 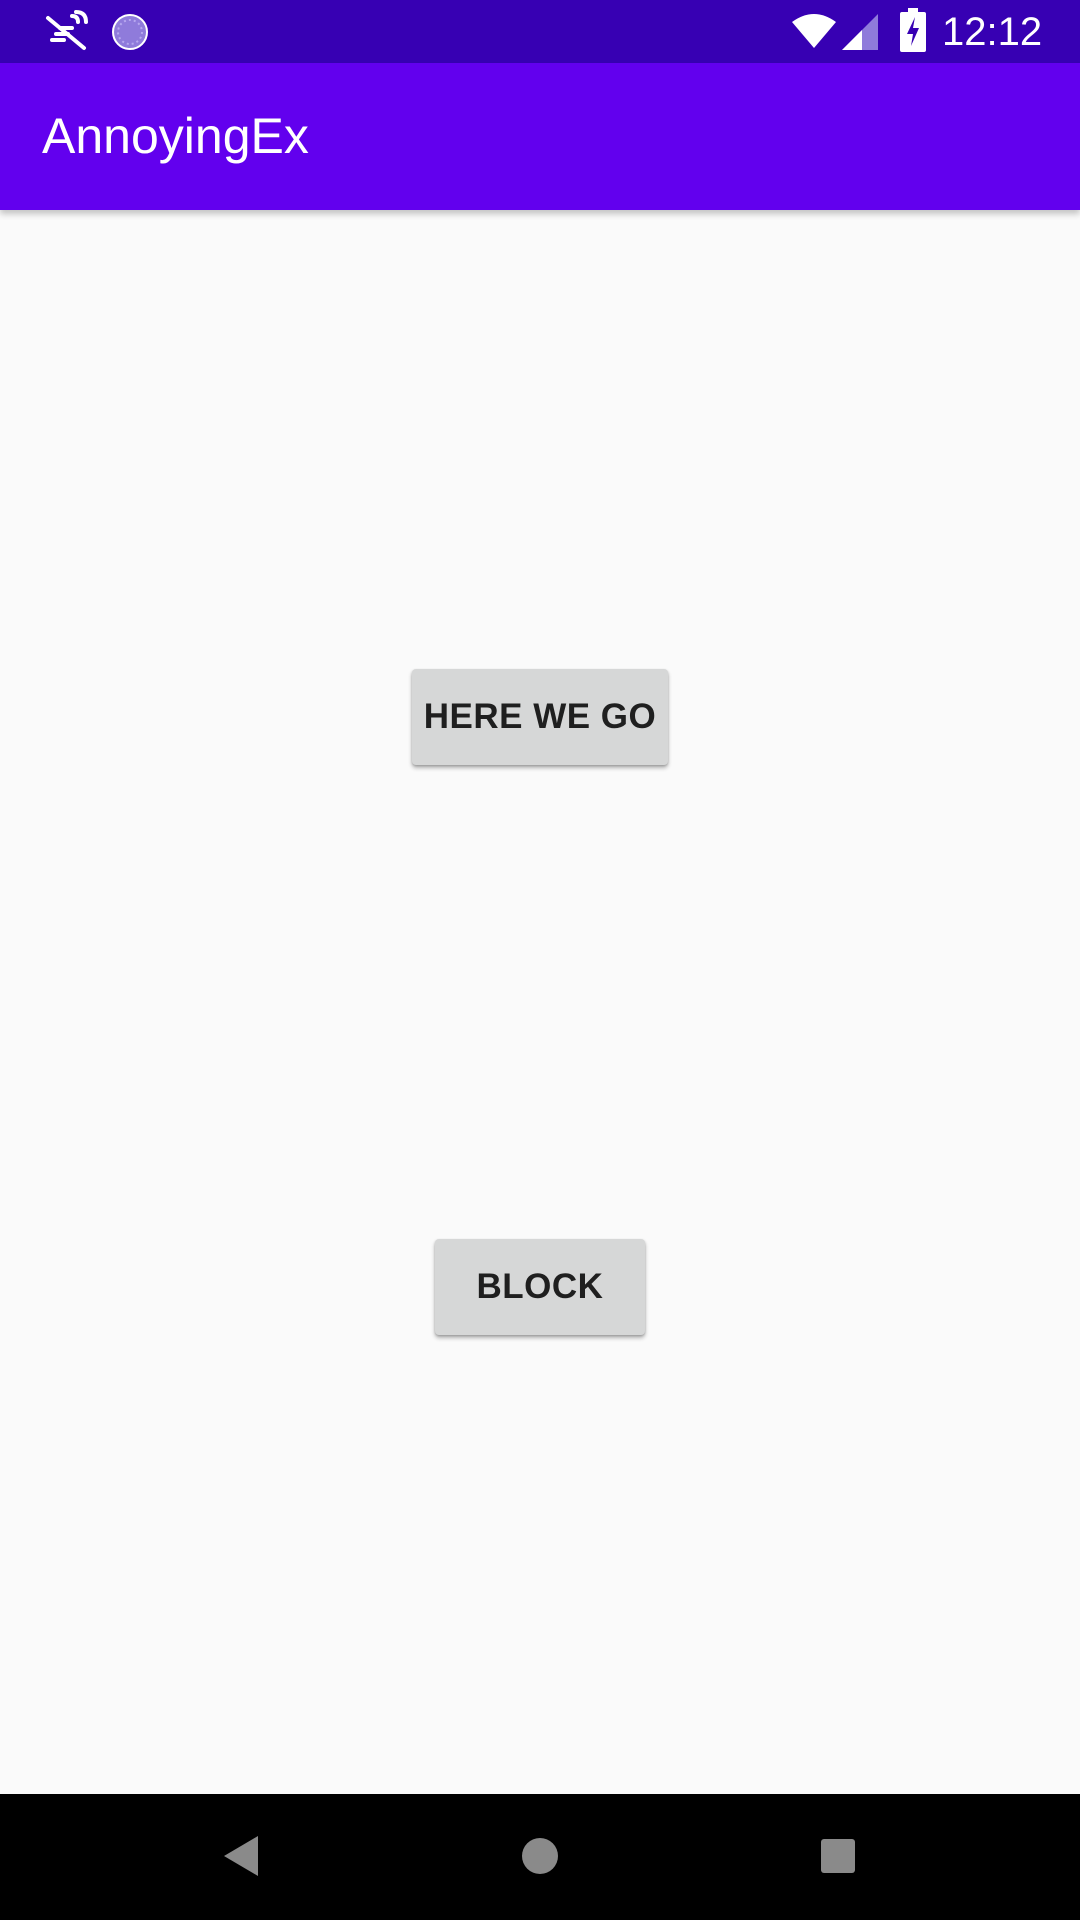 What do you see at coordinates (130, 32) in the screenshot?
I see `sync-progress-icon` at bounding box center [130, 32].